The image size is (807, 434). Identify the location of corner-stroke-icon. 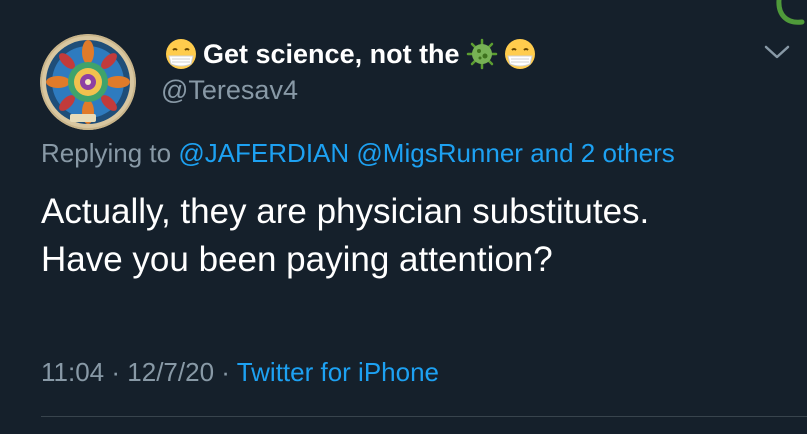
(791, 16).